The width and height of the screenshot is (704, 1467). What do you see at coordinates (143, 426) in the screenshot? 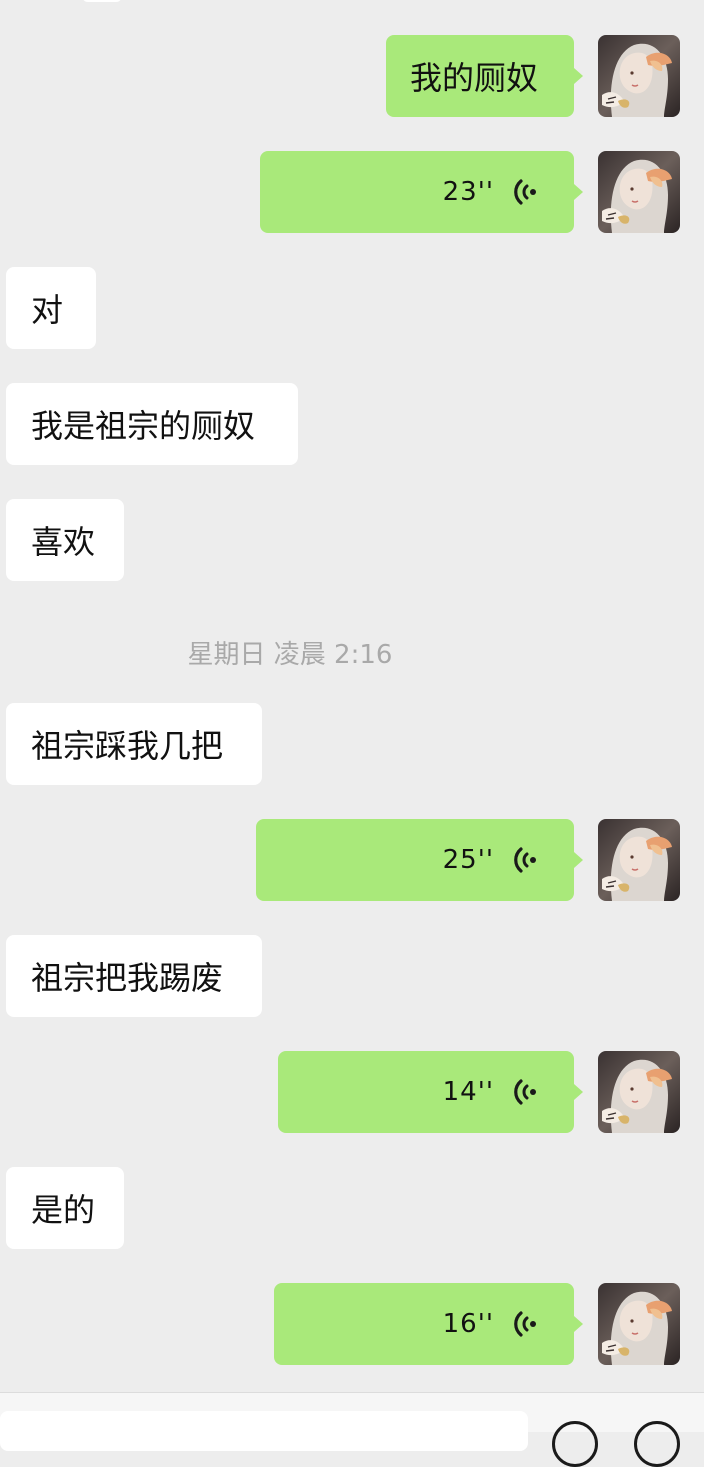
I see `message-text: 我是祖宗的厕奴` at bounding box center [143, 426].